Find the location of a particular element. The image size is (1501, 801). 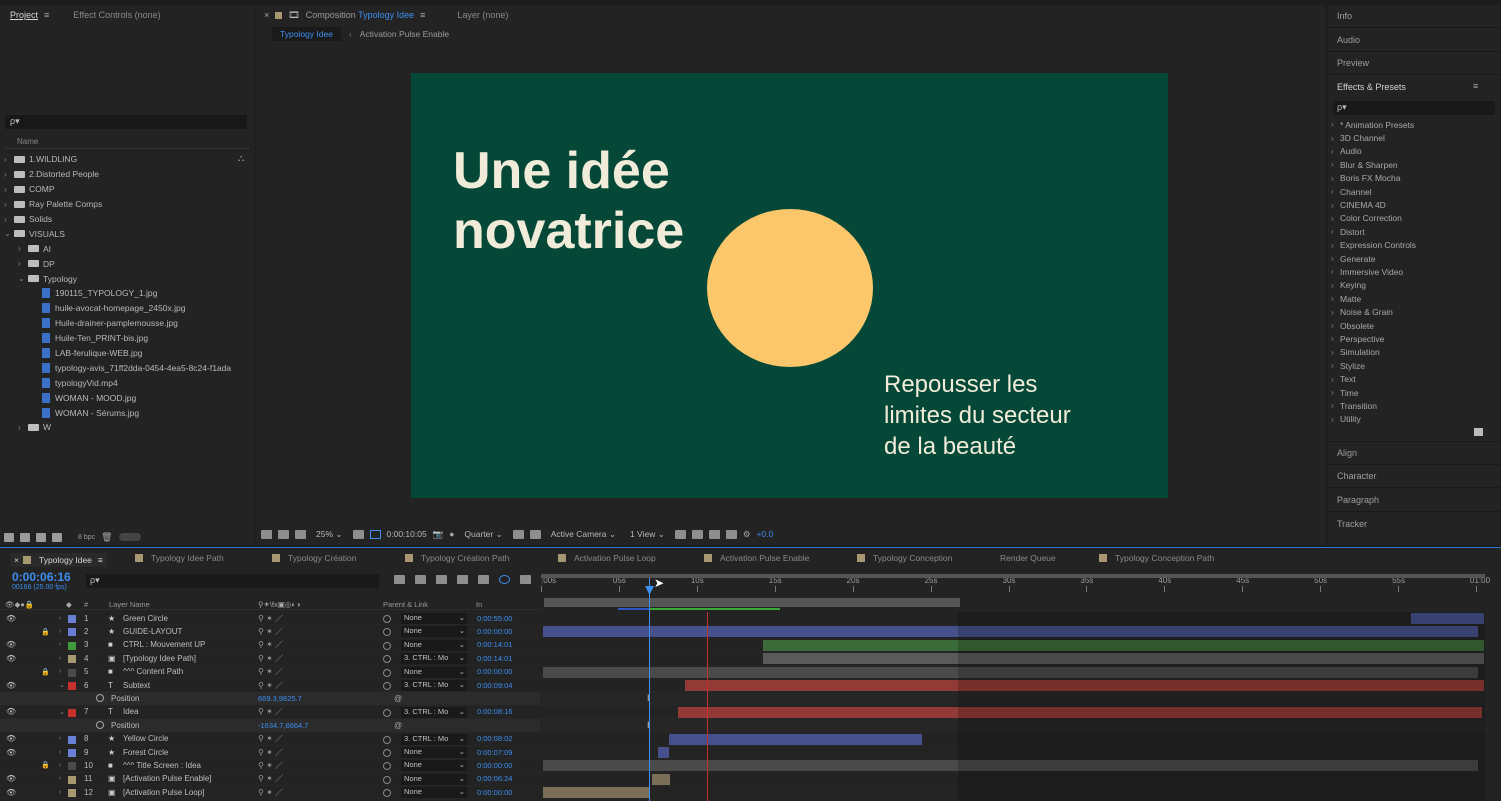

interpret-footage-icon is located at coordinates (9, 537).